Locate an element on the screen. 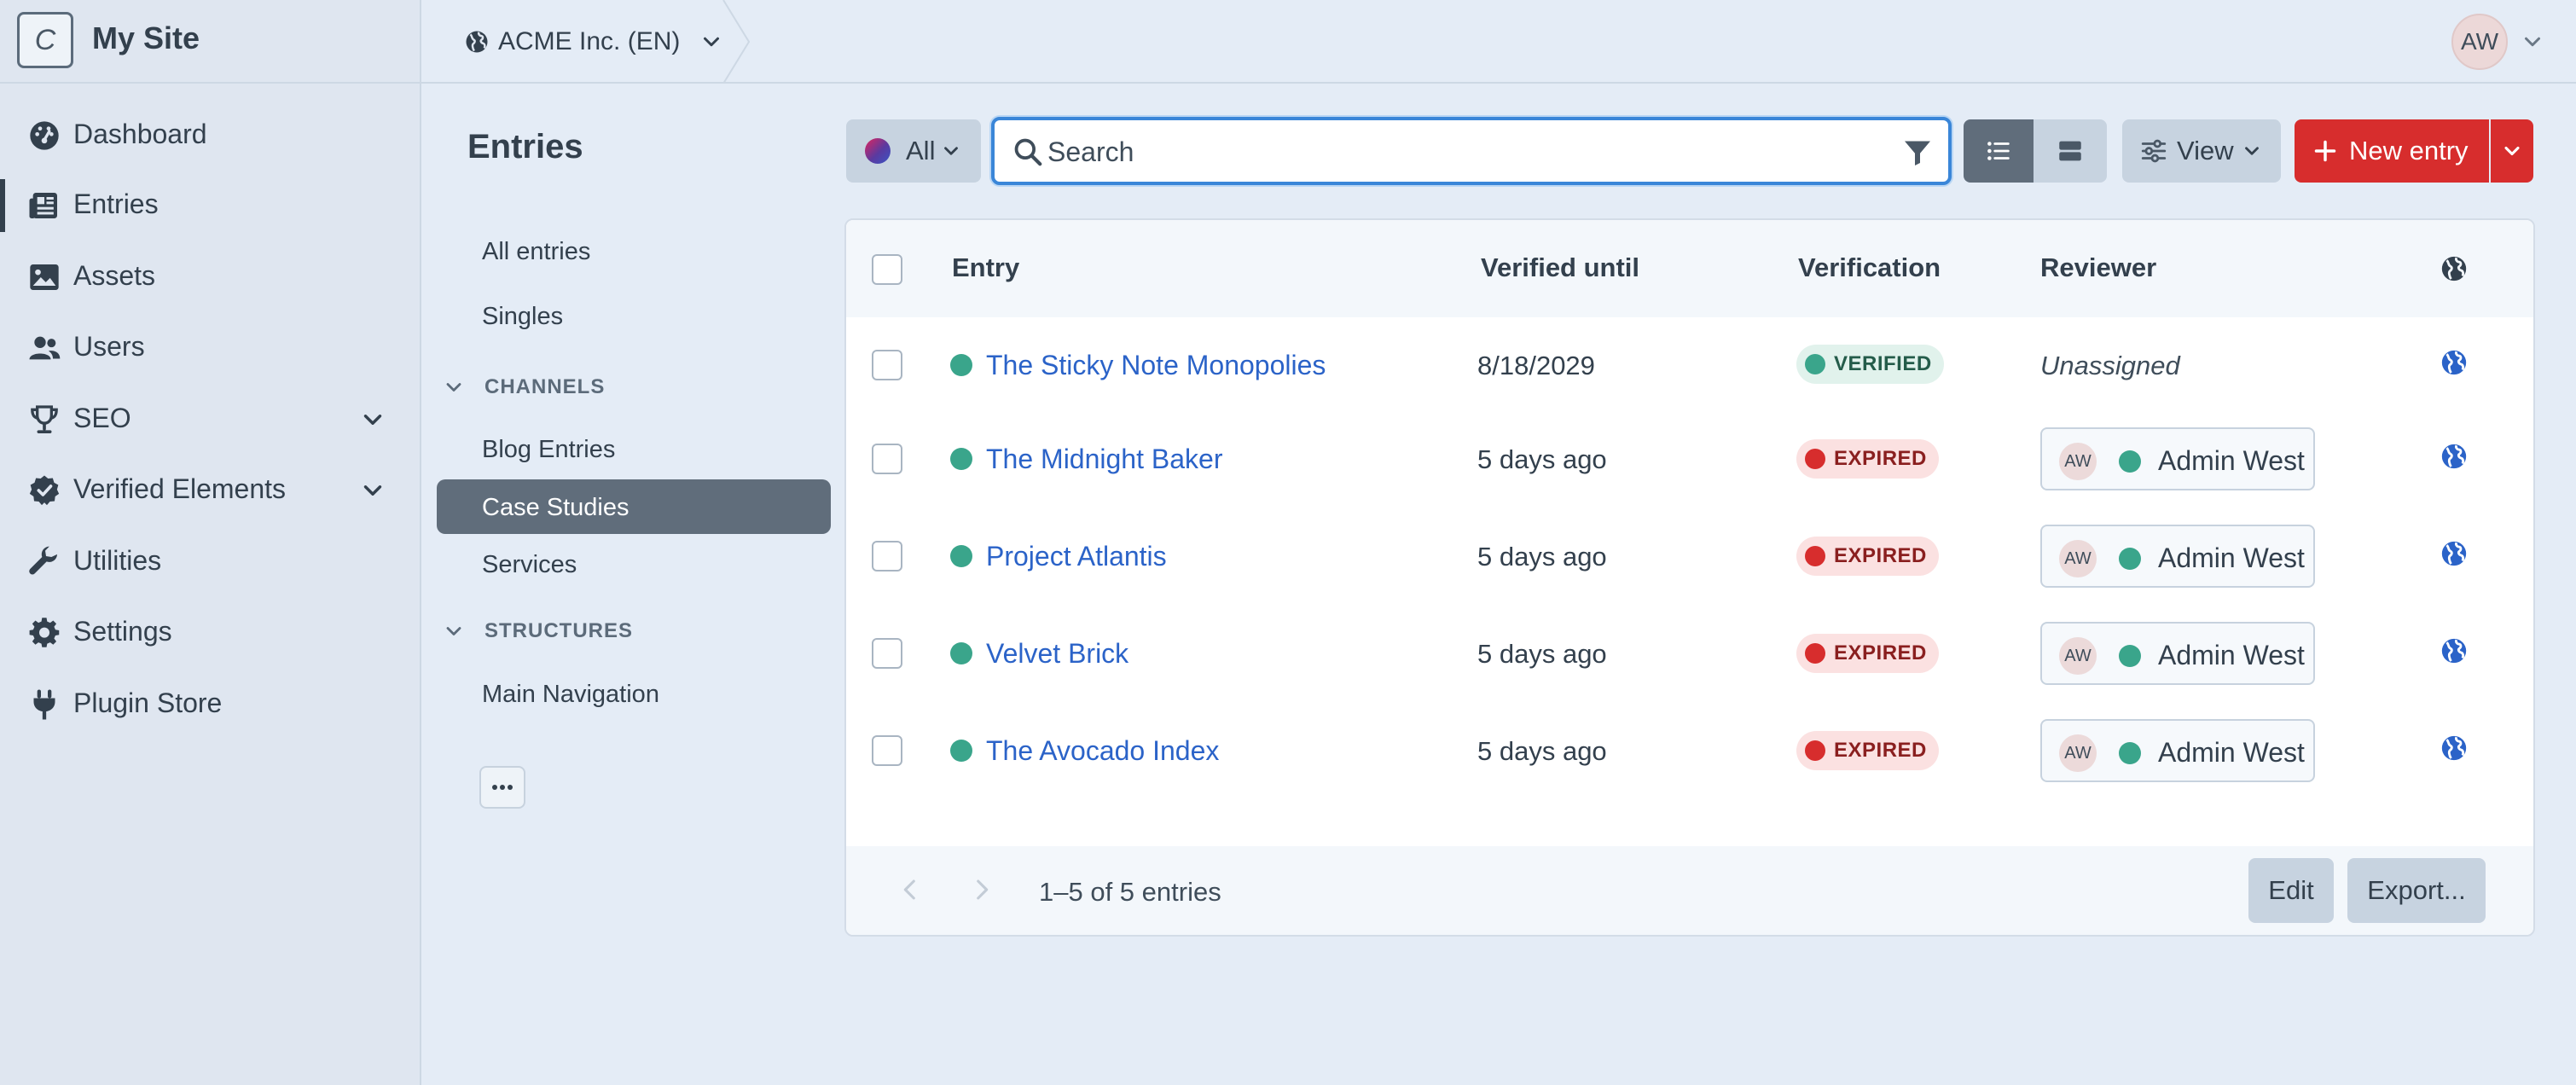 The image size is (2576, 1085). source-blog-entries: Blog Entries is located at coordinates (634, 449).